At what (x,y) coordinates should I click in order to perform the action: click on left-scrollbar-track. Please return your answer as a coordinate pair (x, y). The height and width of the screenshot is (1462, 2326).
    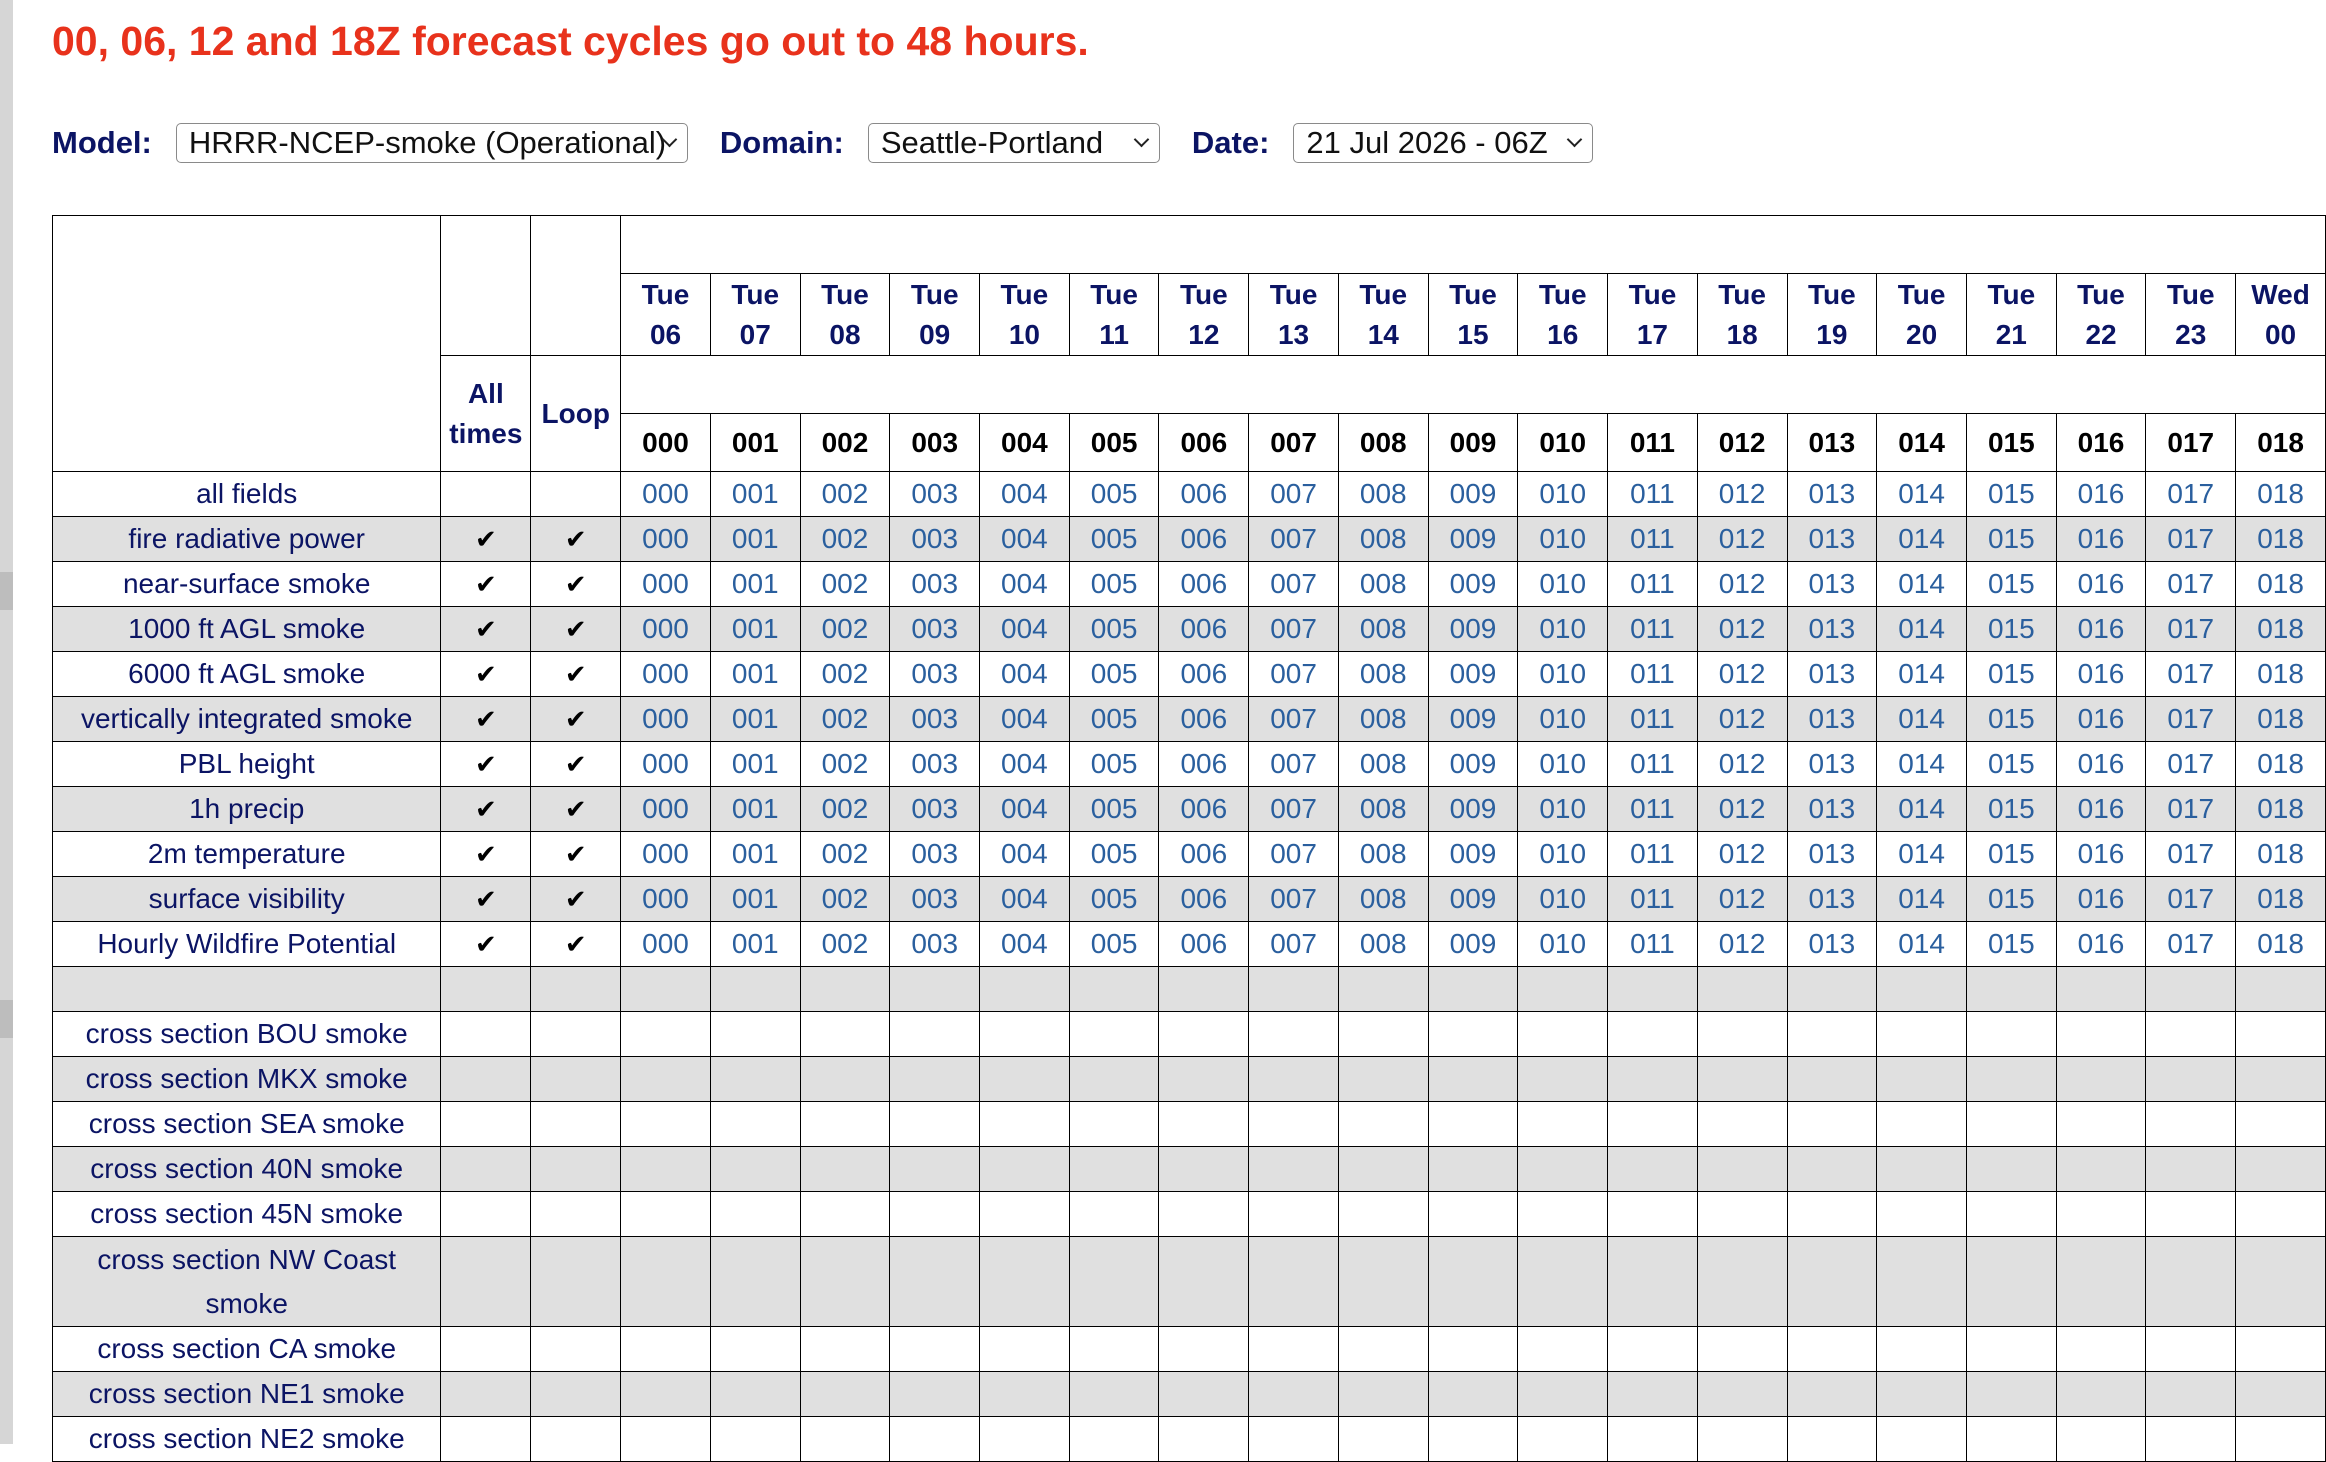
    Looking at the image, I should click on (6, 722).